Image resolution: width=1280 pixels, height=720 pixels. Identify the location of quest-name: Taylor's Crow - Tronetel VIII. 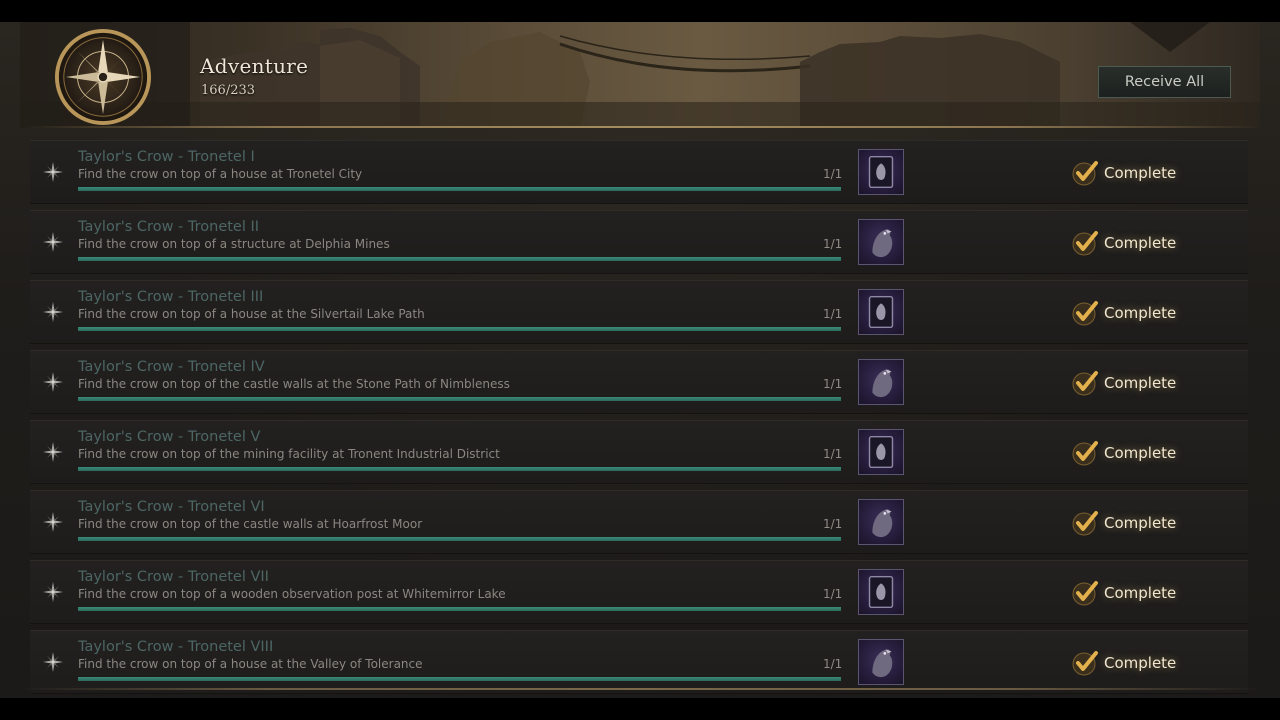
(176, 647).